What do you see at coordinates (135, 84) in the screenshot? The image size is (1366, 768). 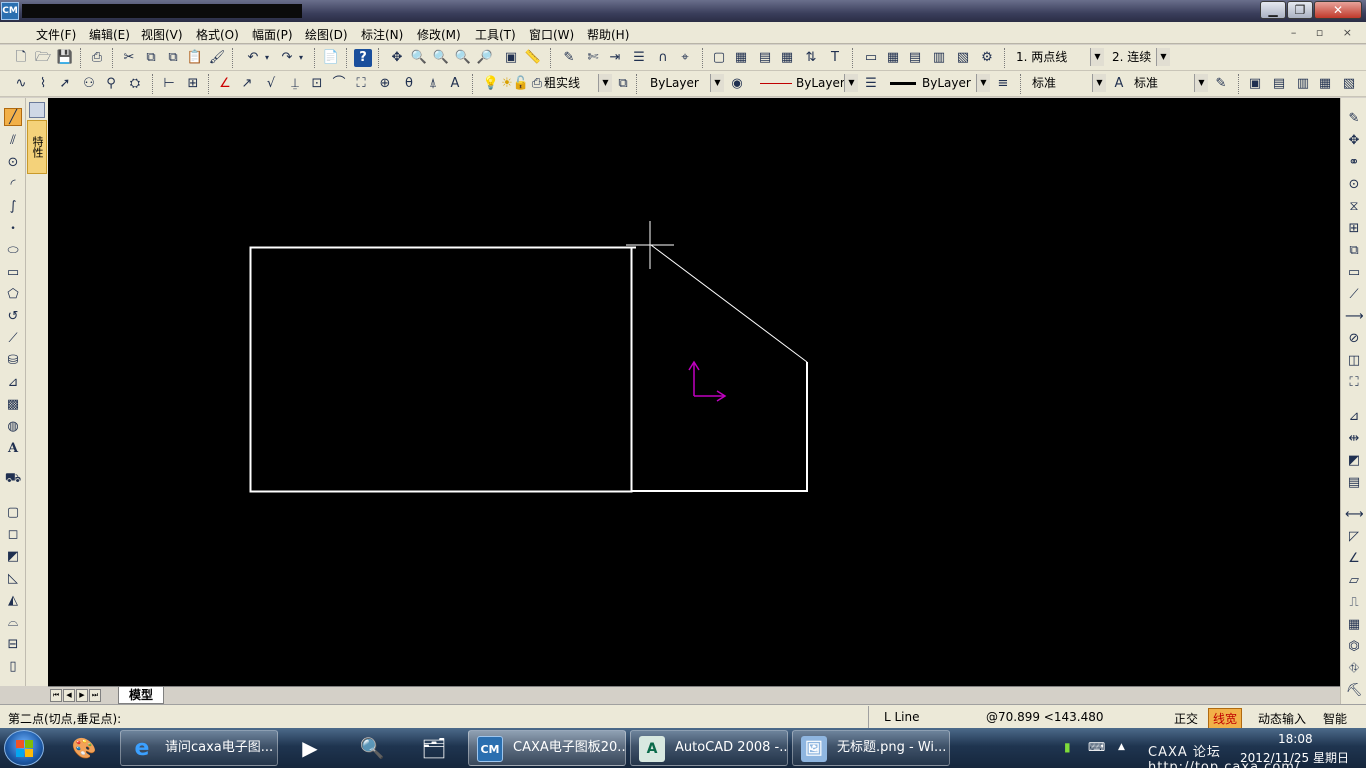 I see `machine-icon: ⛭` at bounding box center [135, 84].